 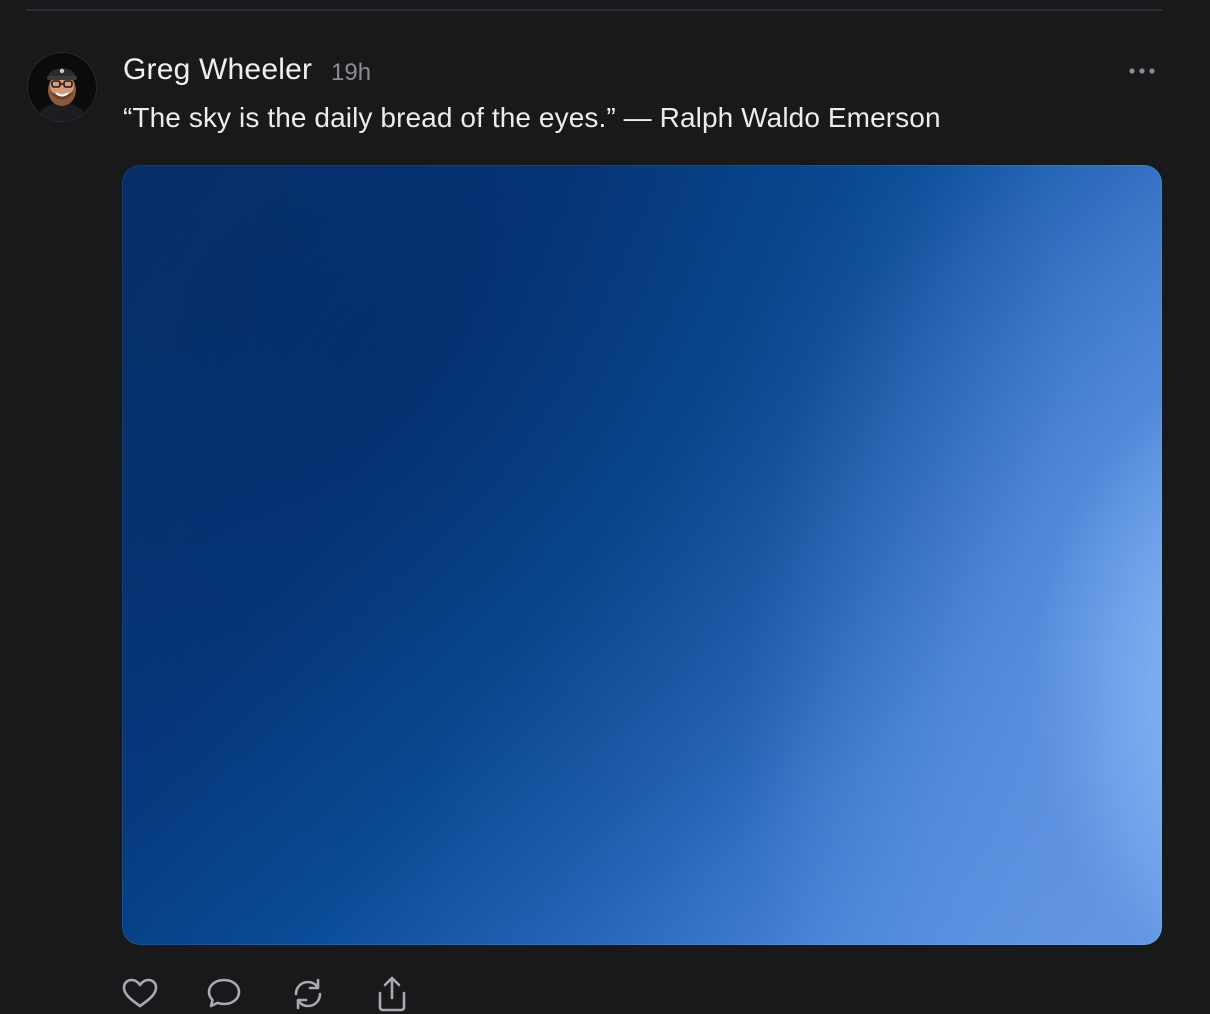 I want to click on heart-icon, so click(x=140, y=993).